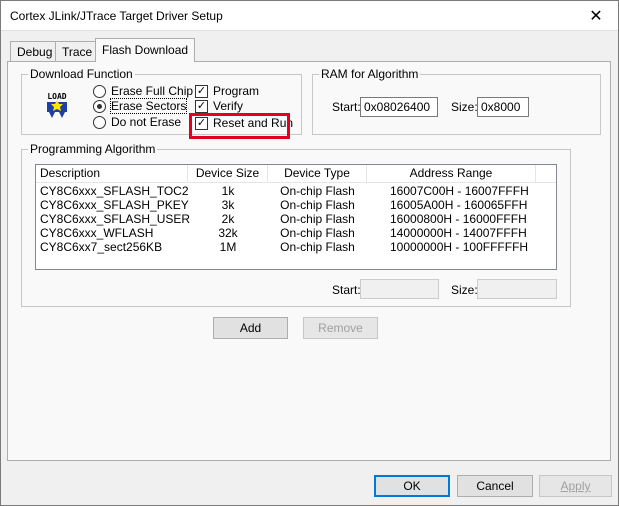 This screenshot has height=506, width=619. Describe the element at coordinates (116, 16) in the screenshot. I see `window-title: Cortex JLink/JTrace Target Driver Setup` at that location.